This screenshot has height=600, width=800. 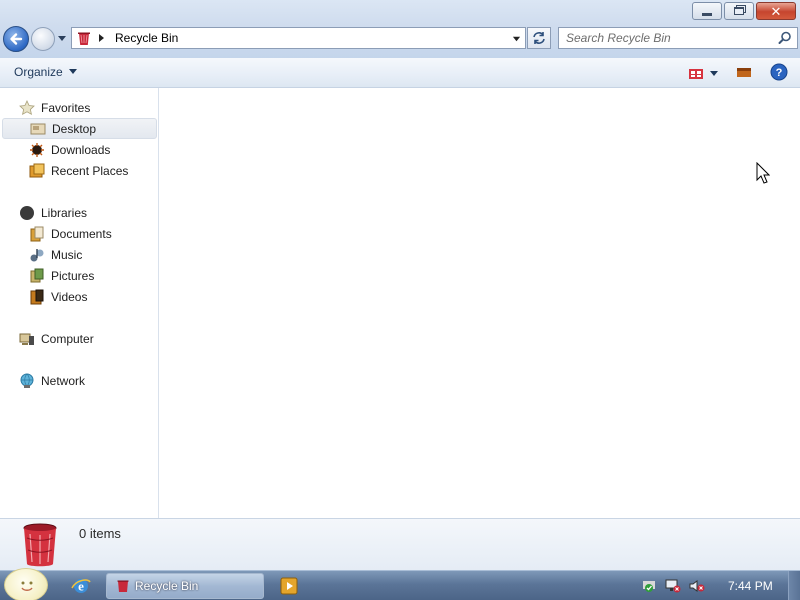 I want to click on taskbar-item-recycle-bin: Recycle Bin, so click(x=185, y=586).